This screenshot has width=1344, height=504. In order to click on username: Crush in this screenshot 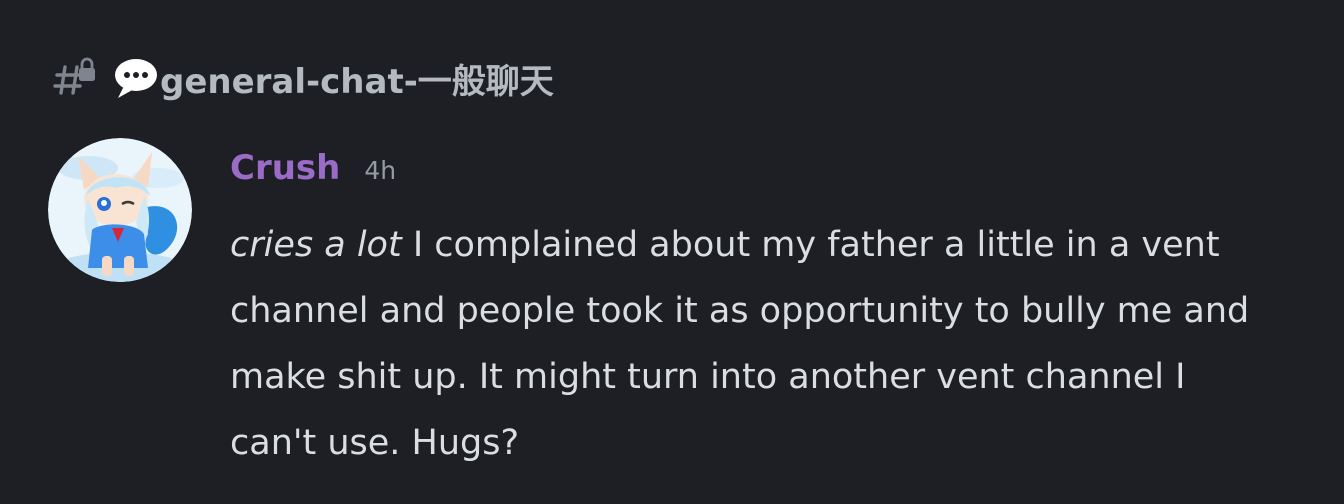, I will do `click(285, 168)`.